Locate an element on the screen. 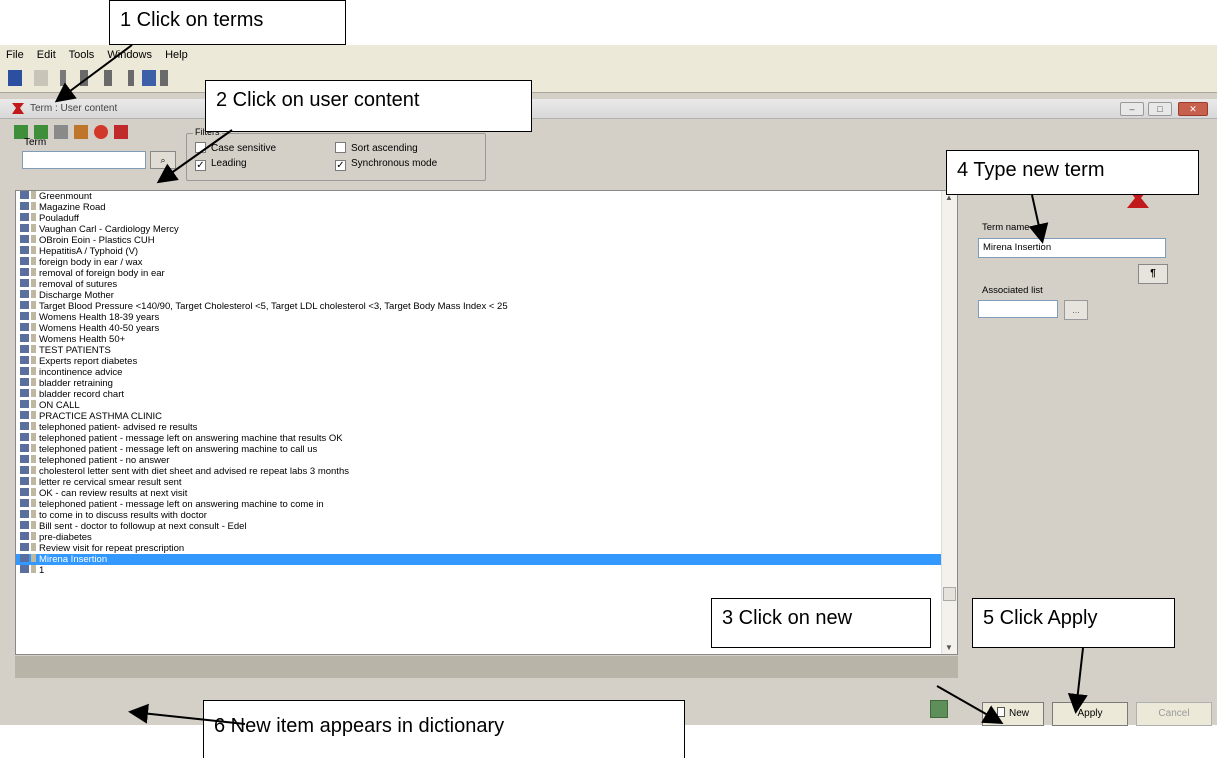 This screenshot has height=758, width=1217. maximize-button: □ is located at coordinates (1160, 109).